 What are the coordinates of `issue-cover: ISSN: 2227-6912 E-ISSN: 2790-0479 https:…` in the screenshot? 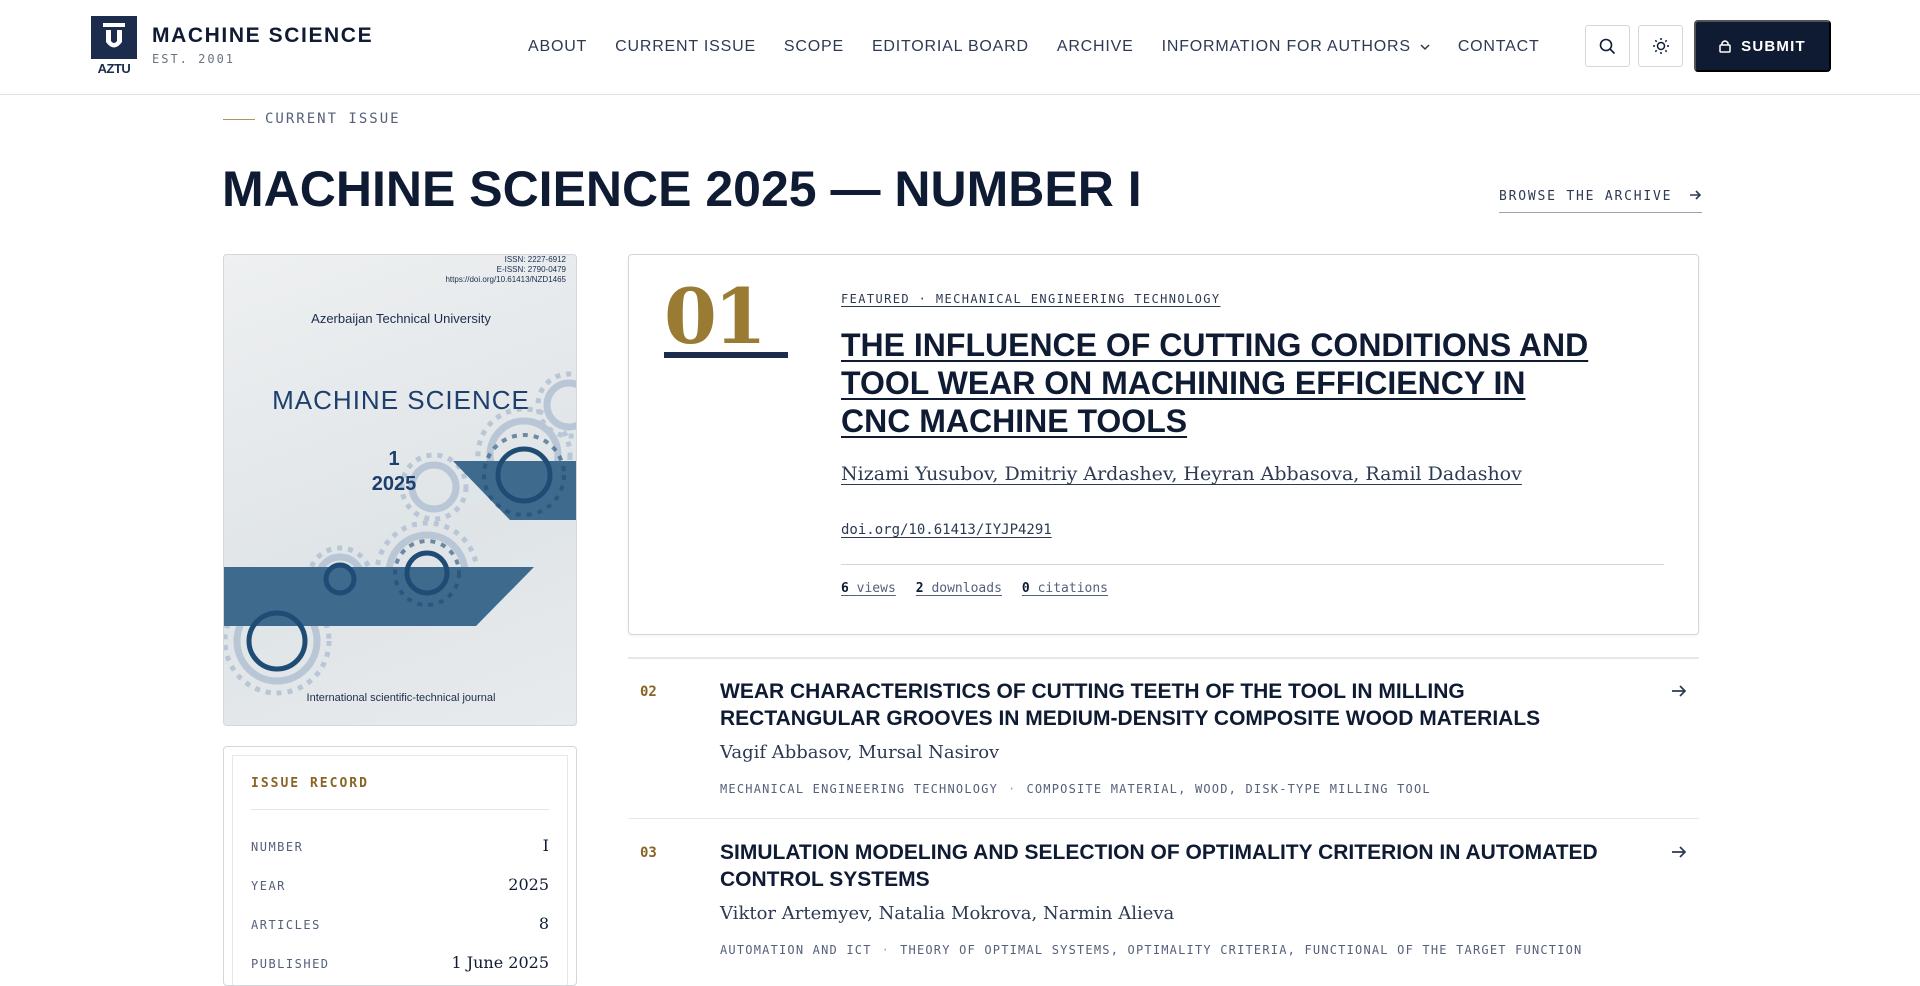 It's located at (400, 490).